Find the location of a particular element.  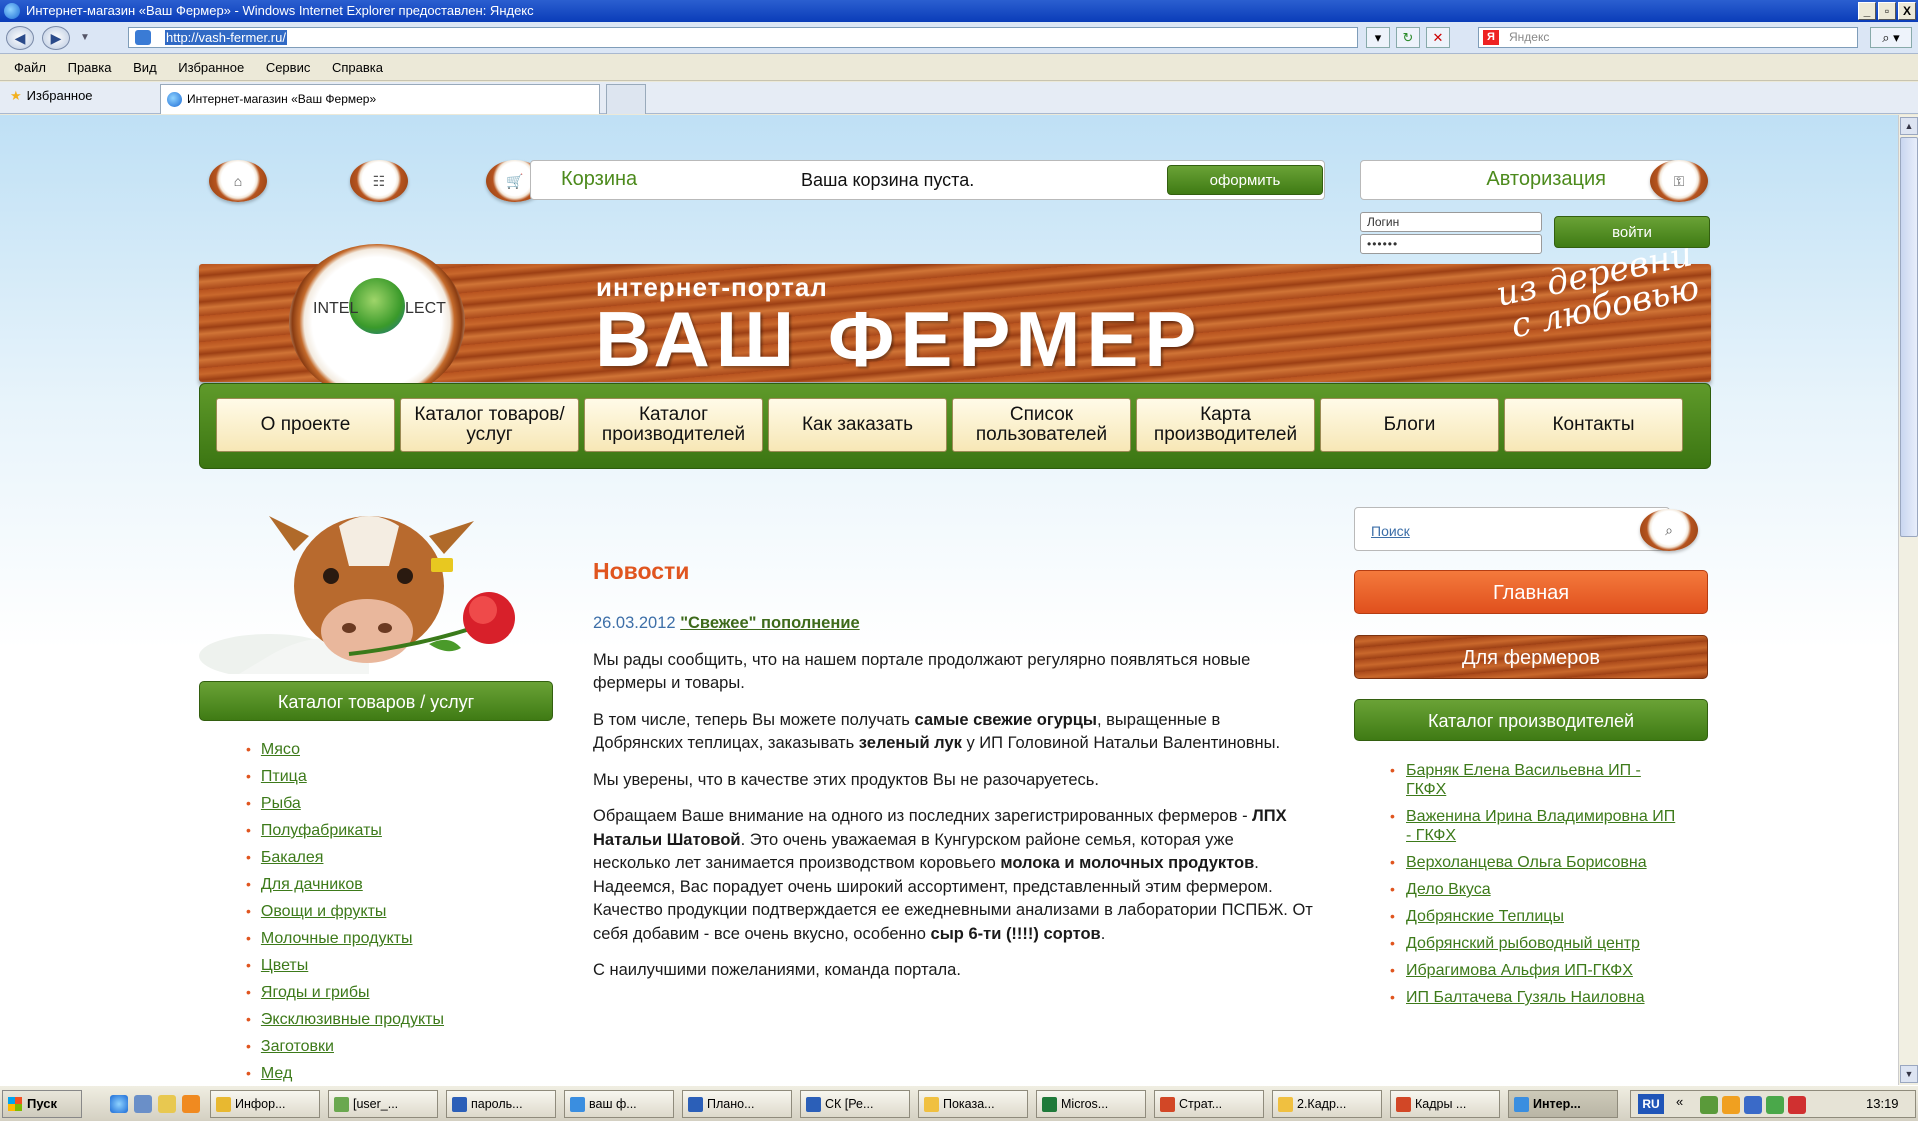

nav-contacts: Контакты is located at coordinates (1593, 425).